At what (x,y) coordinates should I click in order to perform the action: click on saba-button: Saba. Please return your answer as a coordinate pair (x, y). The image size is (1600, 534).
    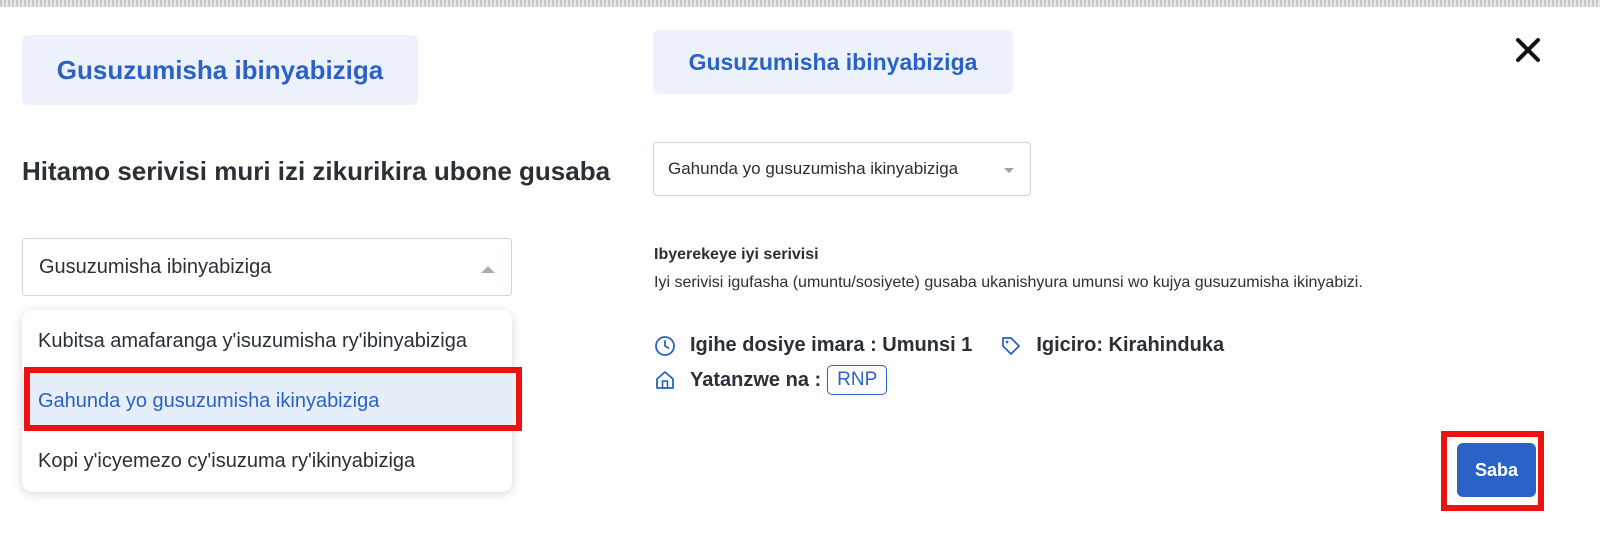
    Looking at the image, I should click on (1496, 470).